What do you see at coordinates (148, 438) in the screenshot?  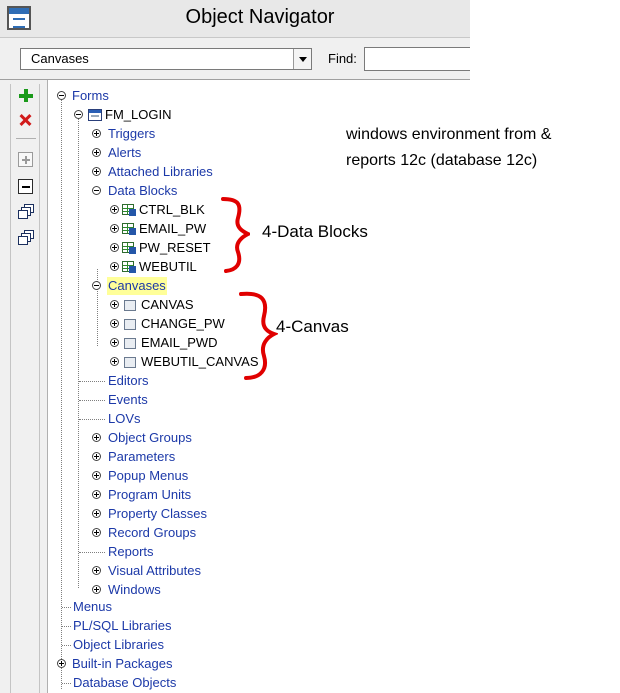 I see `tree-node-object-groups: Object Groups` at bounding box center [148, 438].